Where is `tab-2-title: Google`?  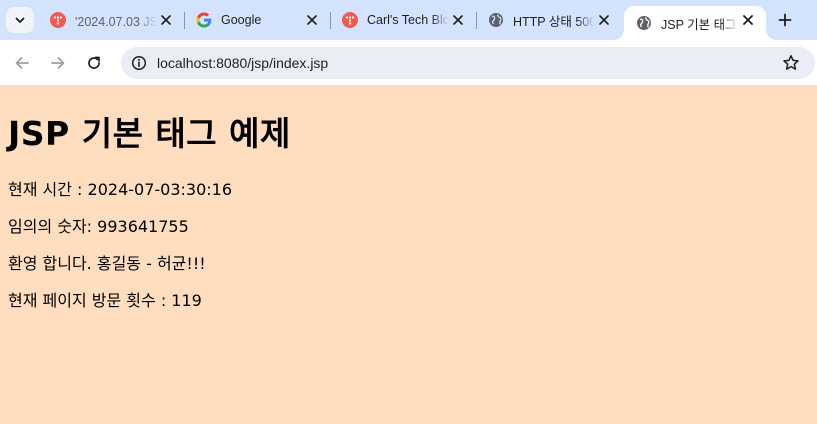
tab-2-title: Google is located at coordinates (241, 20).